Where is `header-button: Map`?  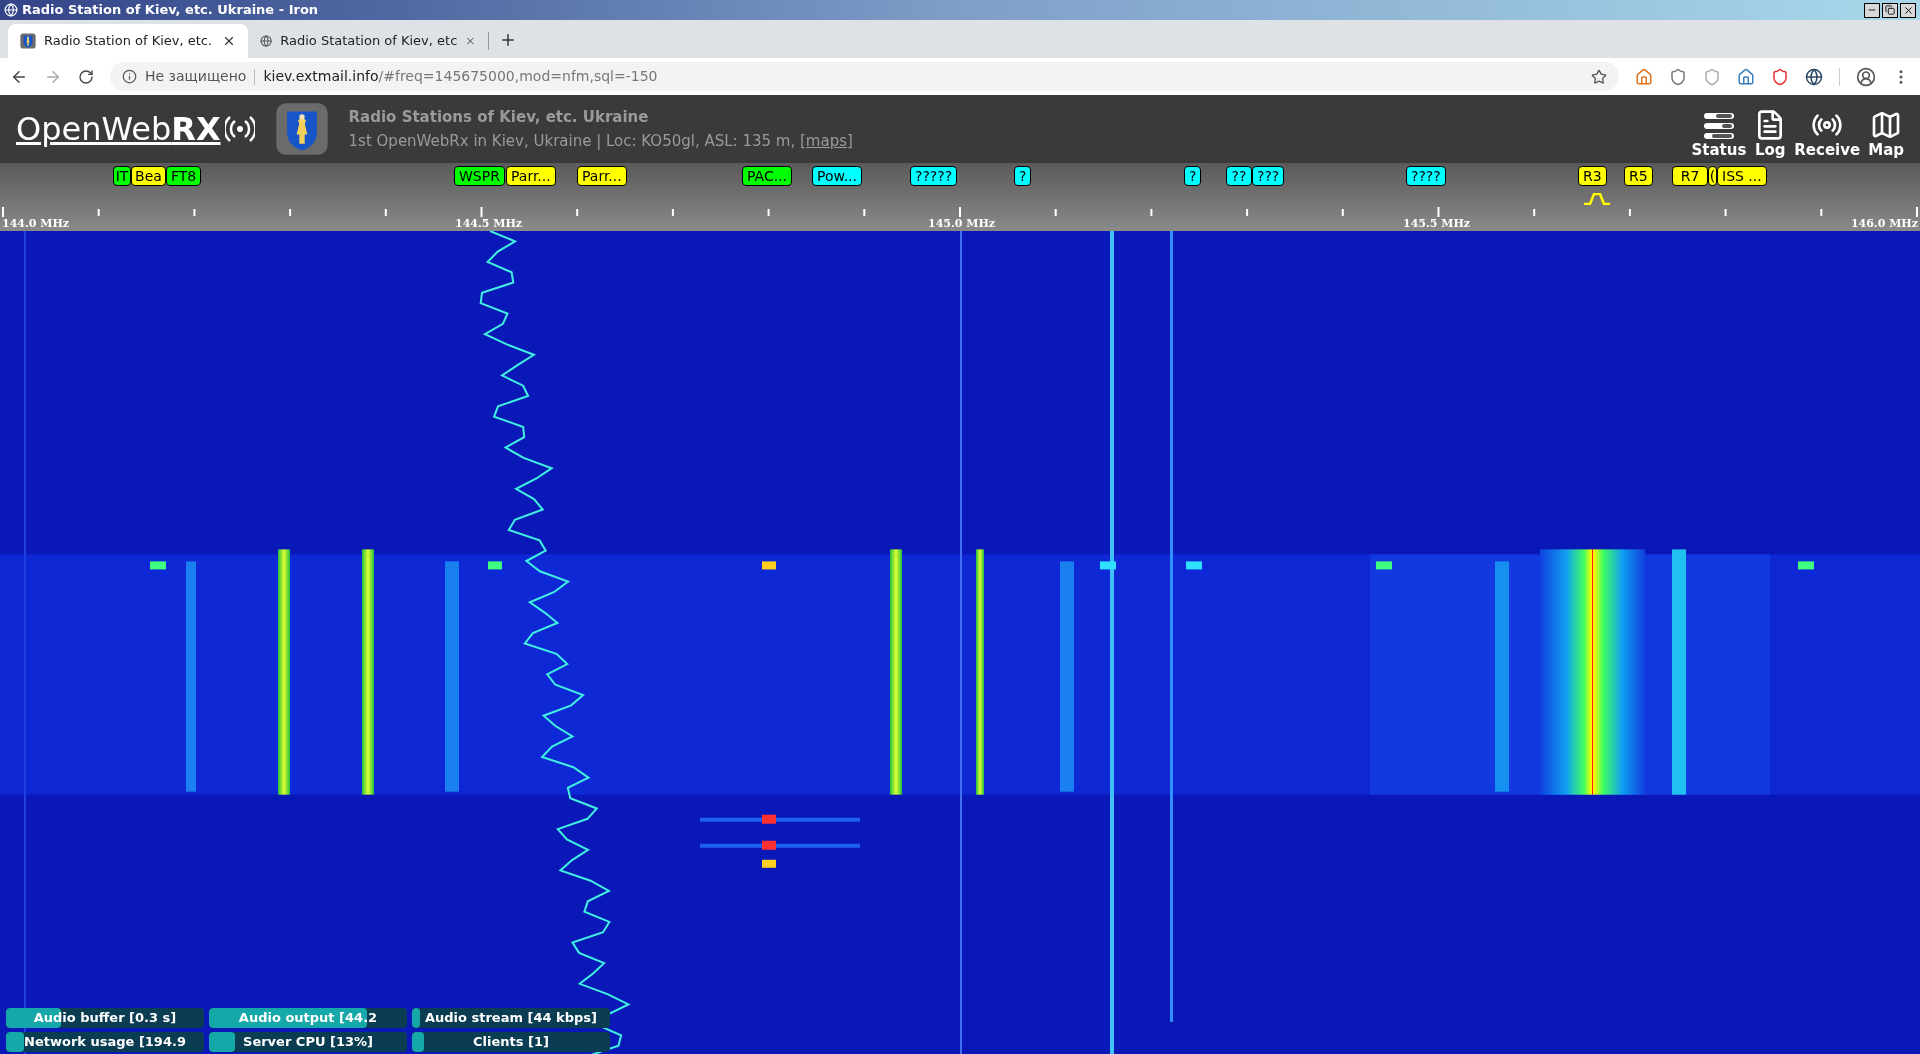
header-button: Map is located at coordinates (1886, 134).